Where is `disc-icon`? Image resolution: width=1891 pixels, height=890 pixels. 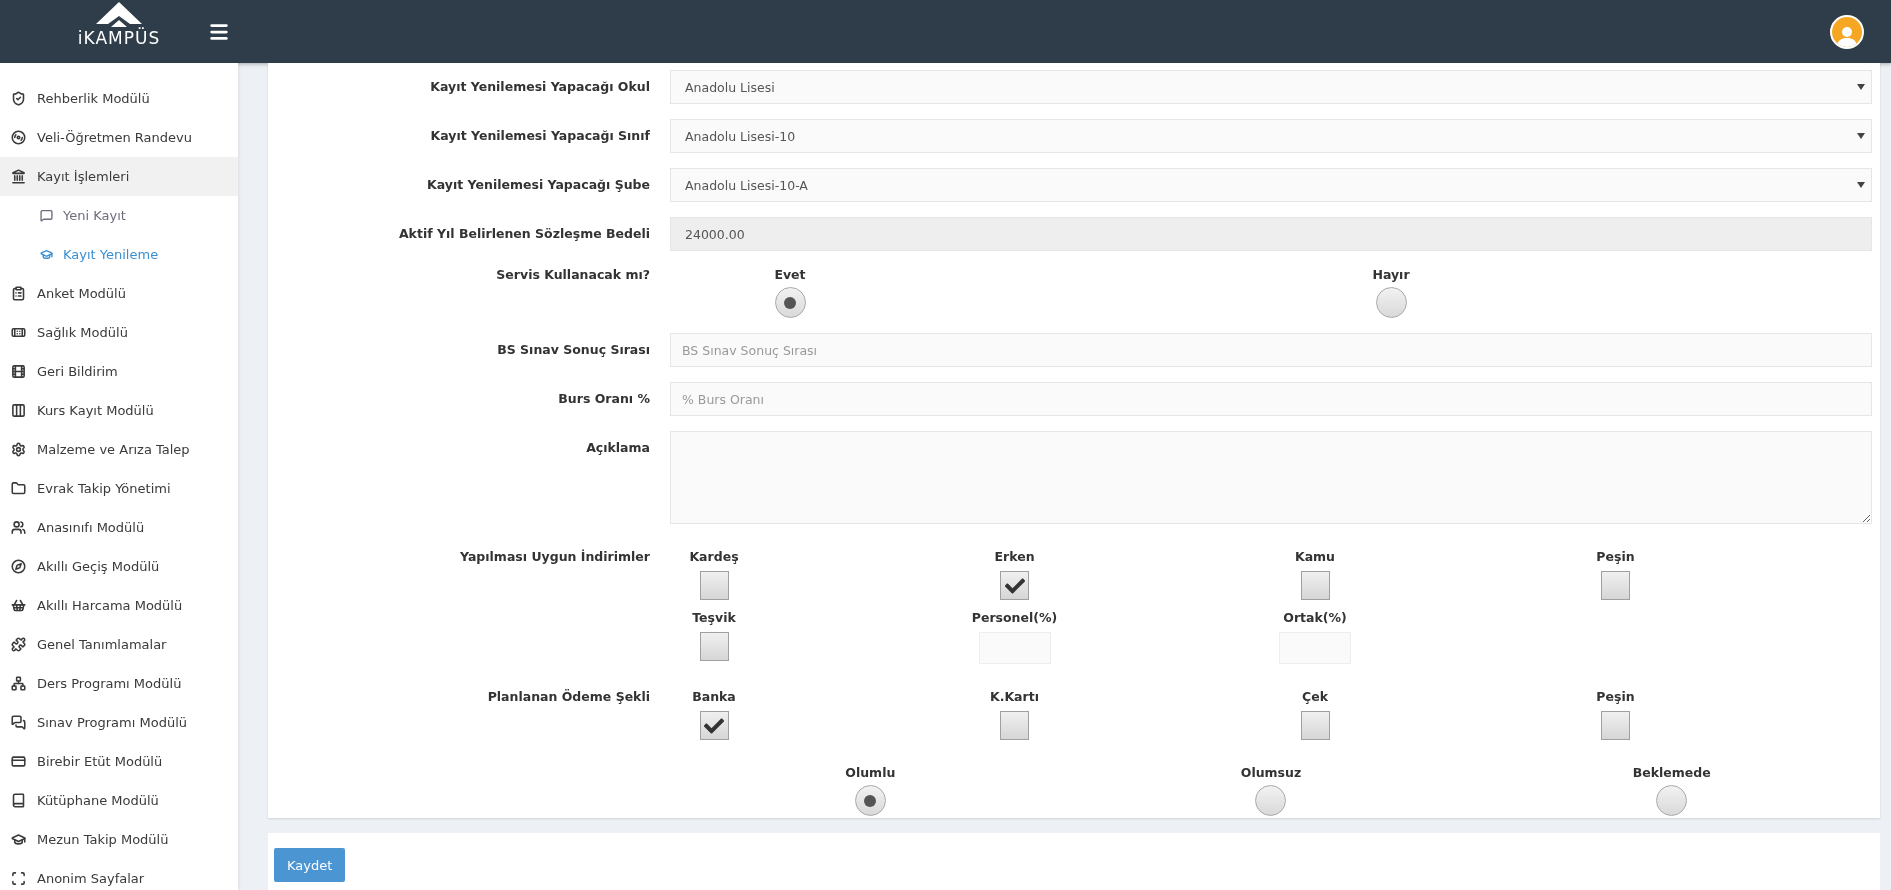
disc-icon is located at coordinates (18, 137).